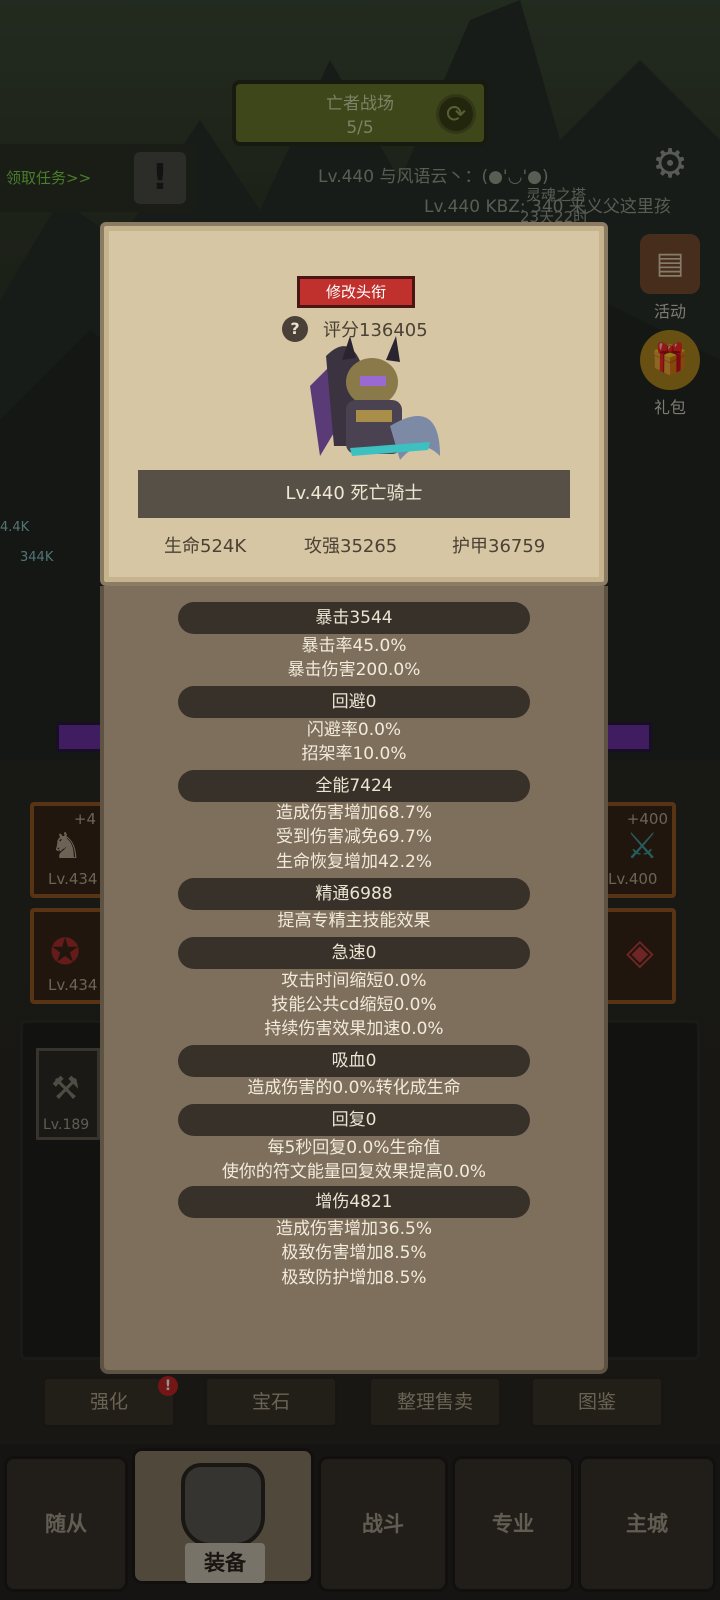 The height and width of the screenshot is (1600, 720). What do you see at coordinates (354, 494) in the screenshot?
I see `hero-name-banner: Lv.440 死亡骑士` at bounding box center [354, 494].